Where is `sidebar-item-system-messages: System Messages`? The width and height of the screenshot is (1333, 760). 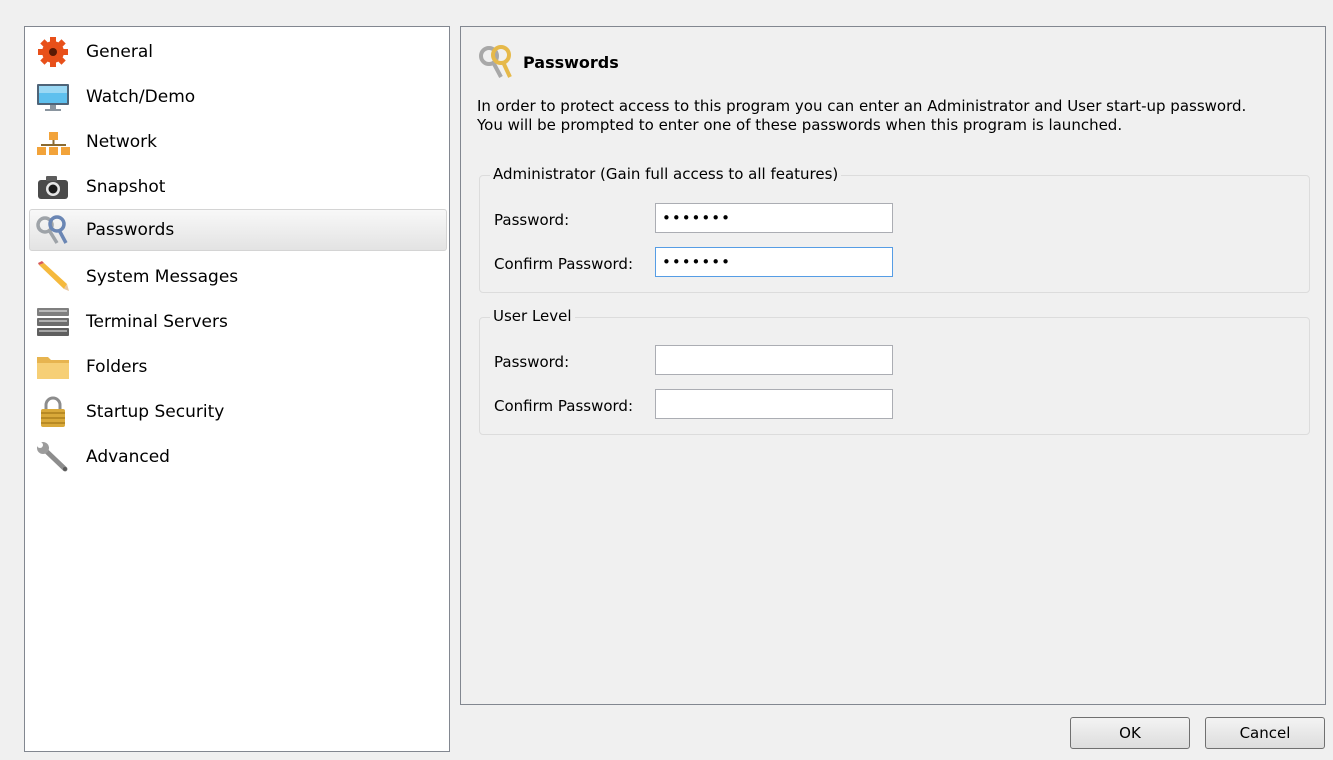
sidebar-item-system-messages: System Messages is located at coordinates (238, 277).